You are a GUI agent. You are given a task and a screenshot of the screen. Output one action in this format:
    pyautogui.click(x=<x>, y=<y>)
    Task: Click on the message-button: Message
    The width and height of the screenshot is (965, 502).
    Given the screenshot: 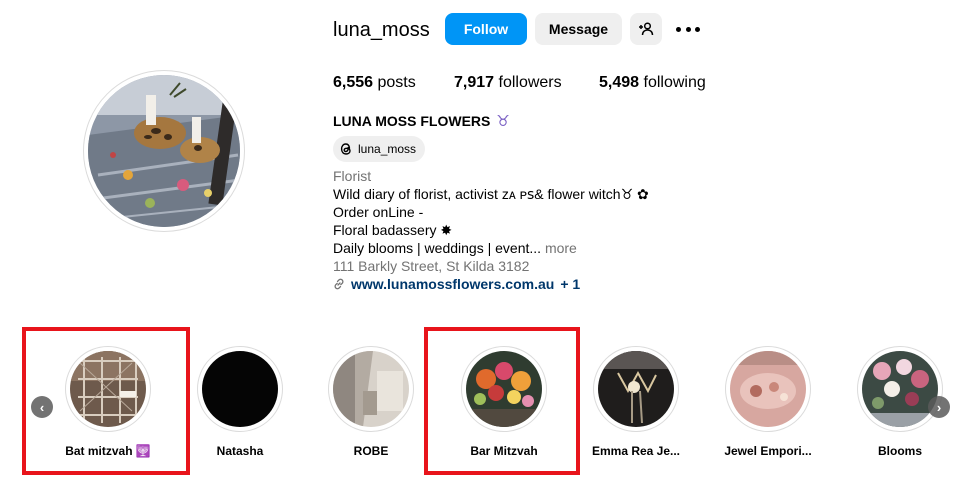 What is the action you would take?
    pyautogui.click(x=578, y=29)
    